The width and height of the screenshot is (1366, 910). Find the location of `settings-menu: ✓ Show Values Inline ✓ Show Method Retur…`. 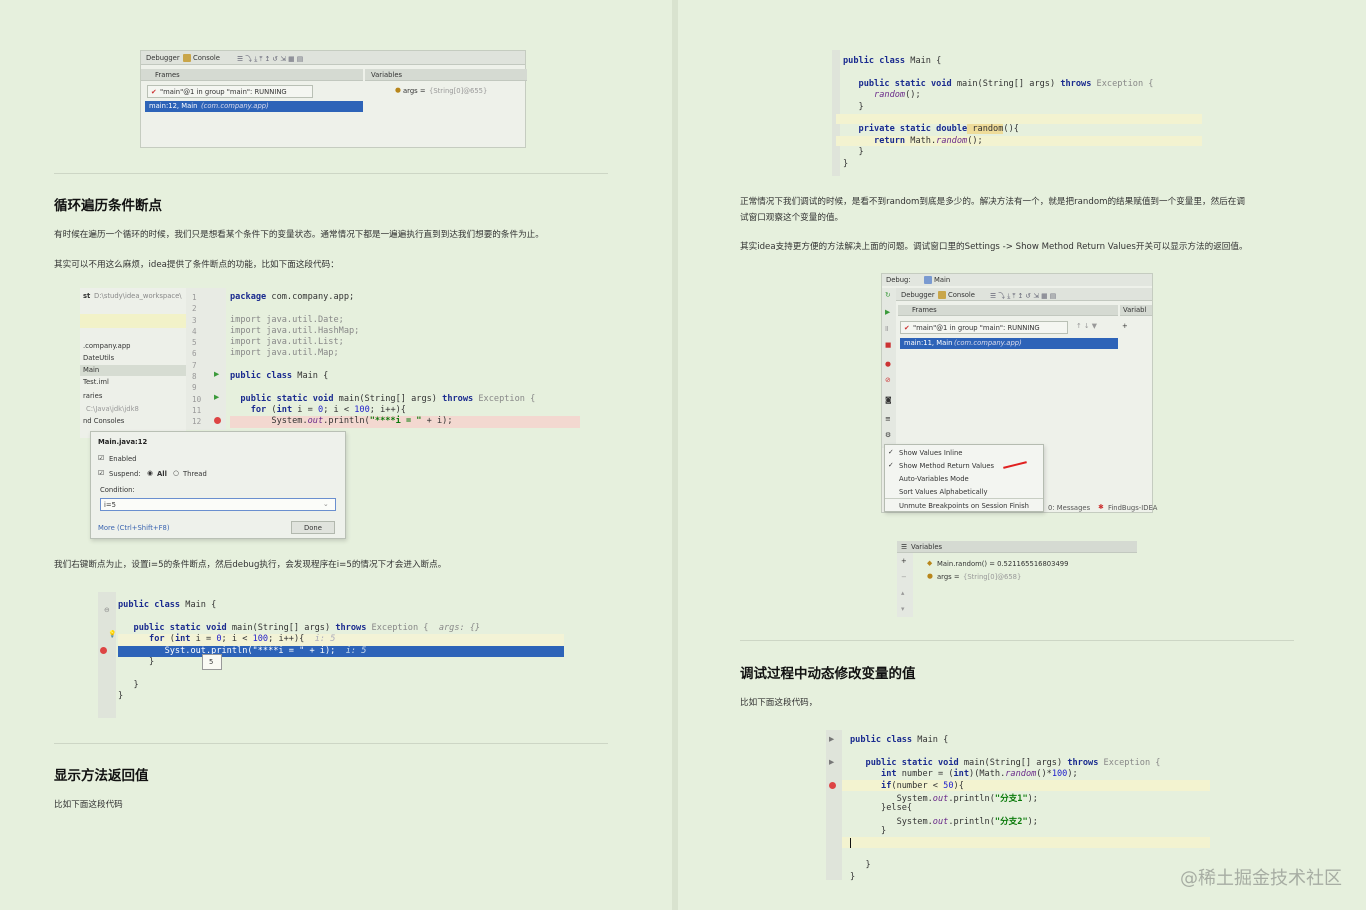

settings-menu: ✓ Show Values Inline ✓ Show Method Retur… is located at coordinates (964, 478).